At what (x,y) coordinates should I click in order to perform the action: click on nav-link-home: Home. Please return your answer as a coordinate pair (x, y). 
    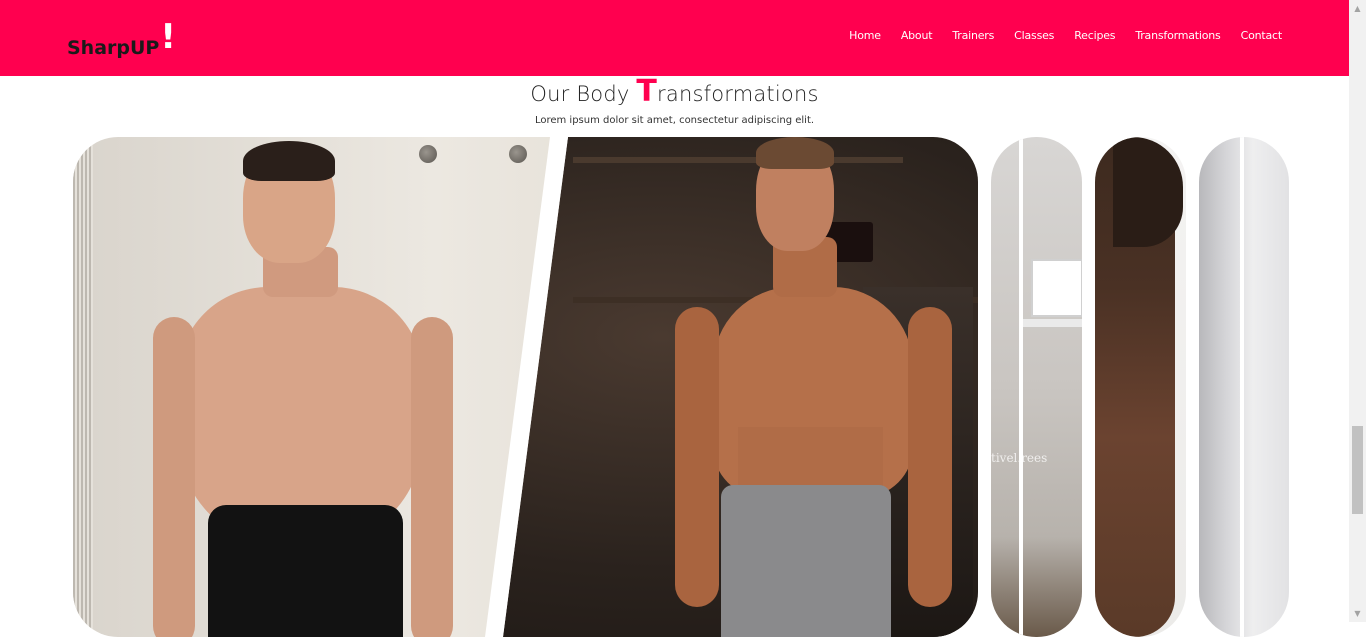
    Looking at the image, I should click on (865, 35).